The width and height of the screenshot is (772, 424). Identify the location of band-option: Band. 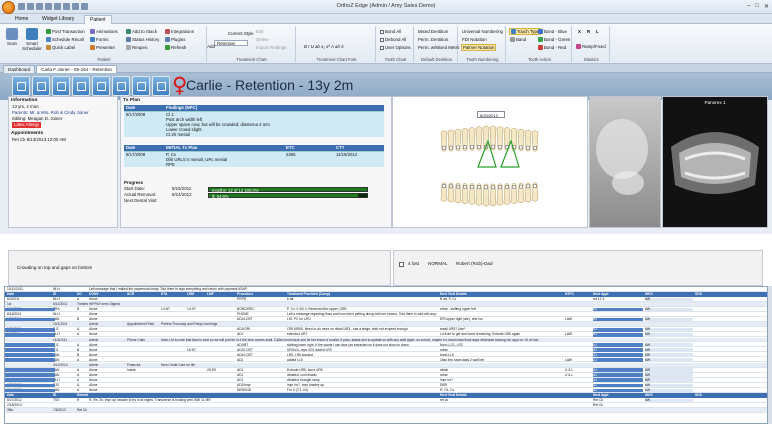
(518, 39).